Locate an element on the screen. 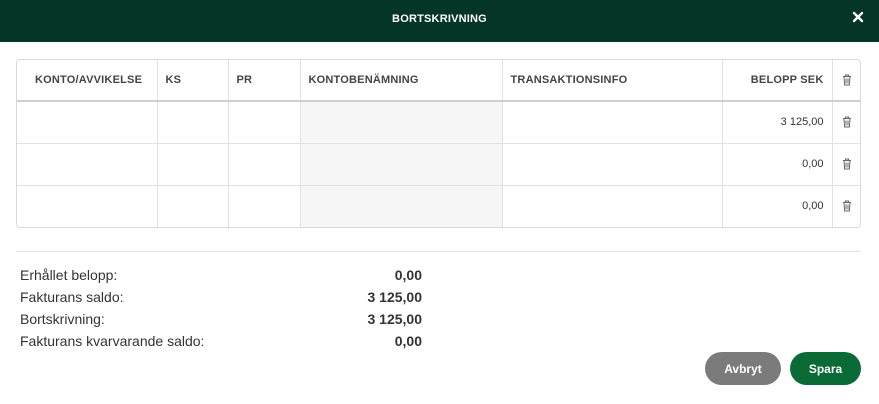 This screenshot has width=879, height=404. dialog-header: BORTSKRIVNING is located at coordinates (439, 21).